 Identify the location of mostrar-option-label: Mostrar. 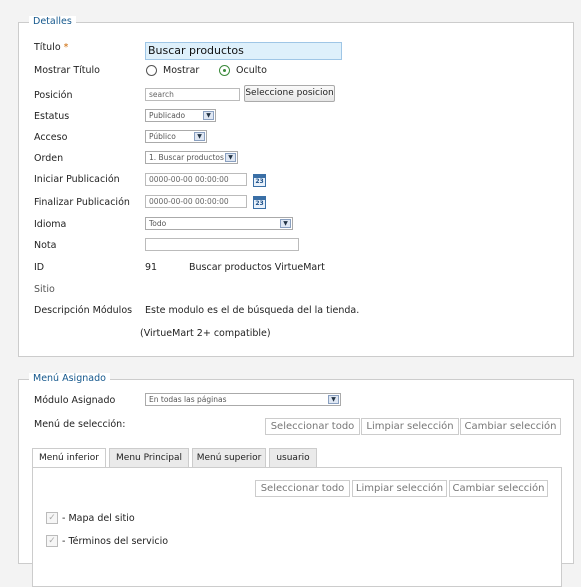
(181, 70).